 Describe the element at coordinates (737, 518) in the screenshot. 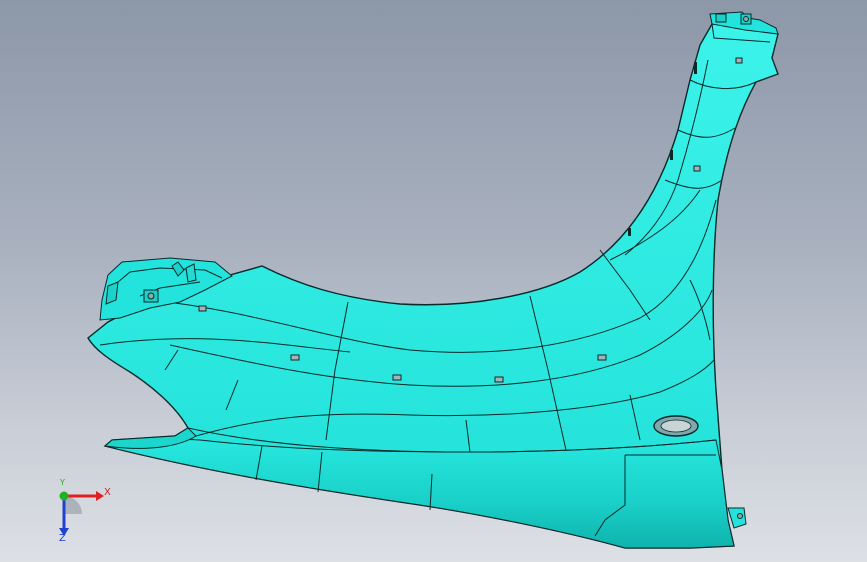

I see `rear-lower-tab` at that location.